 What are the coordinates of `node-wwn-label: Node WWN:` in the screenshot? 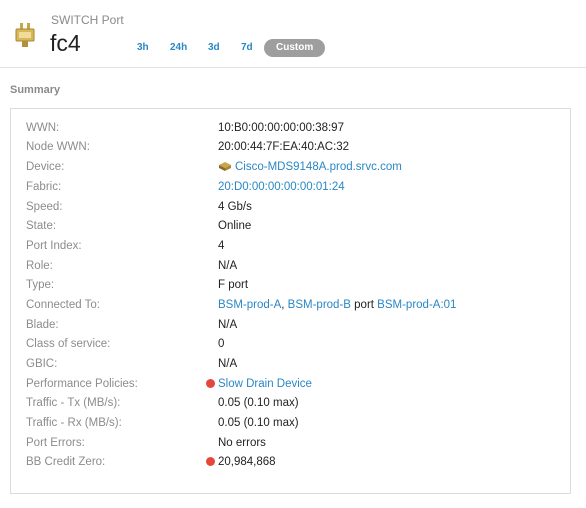 It's located at (58, 147).